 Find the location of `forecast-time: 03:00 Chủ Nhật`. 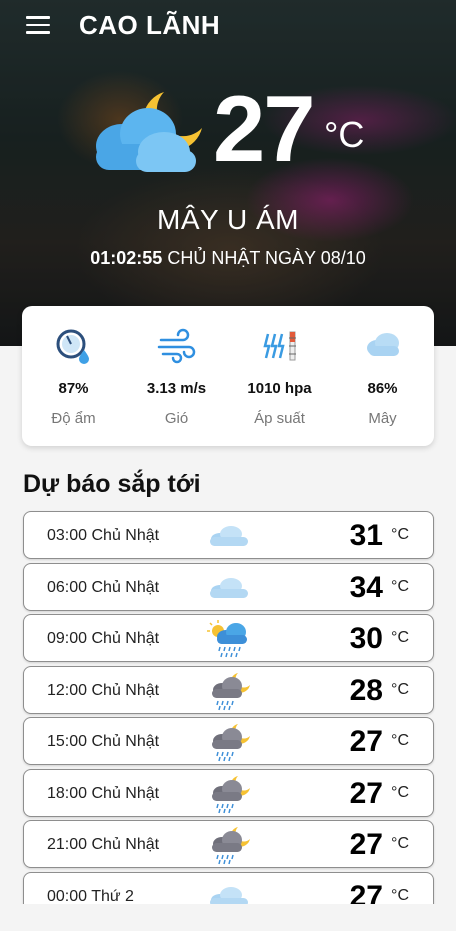

forecast-time: 03:00 Chủ Nhật is located at coordinates (103, 535).